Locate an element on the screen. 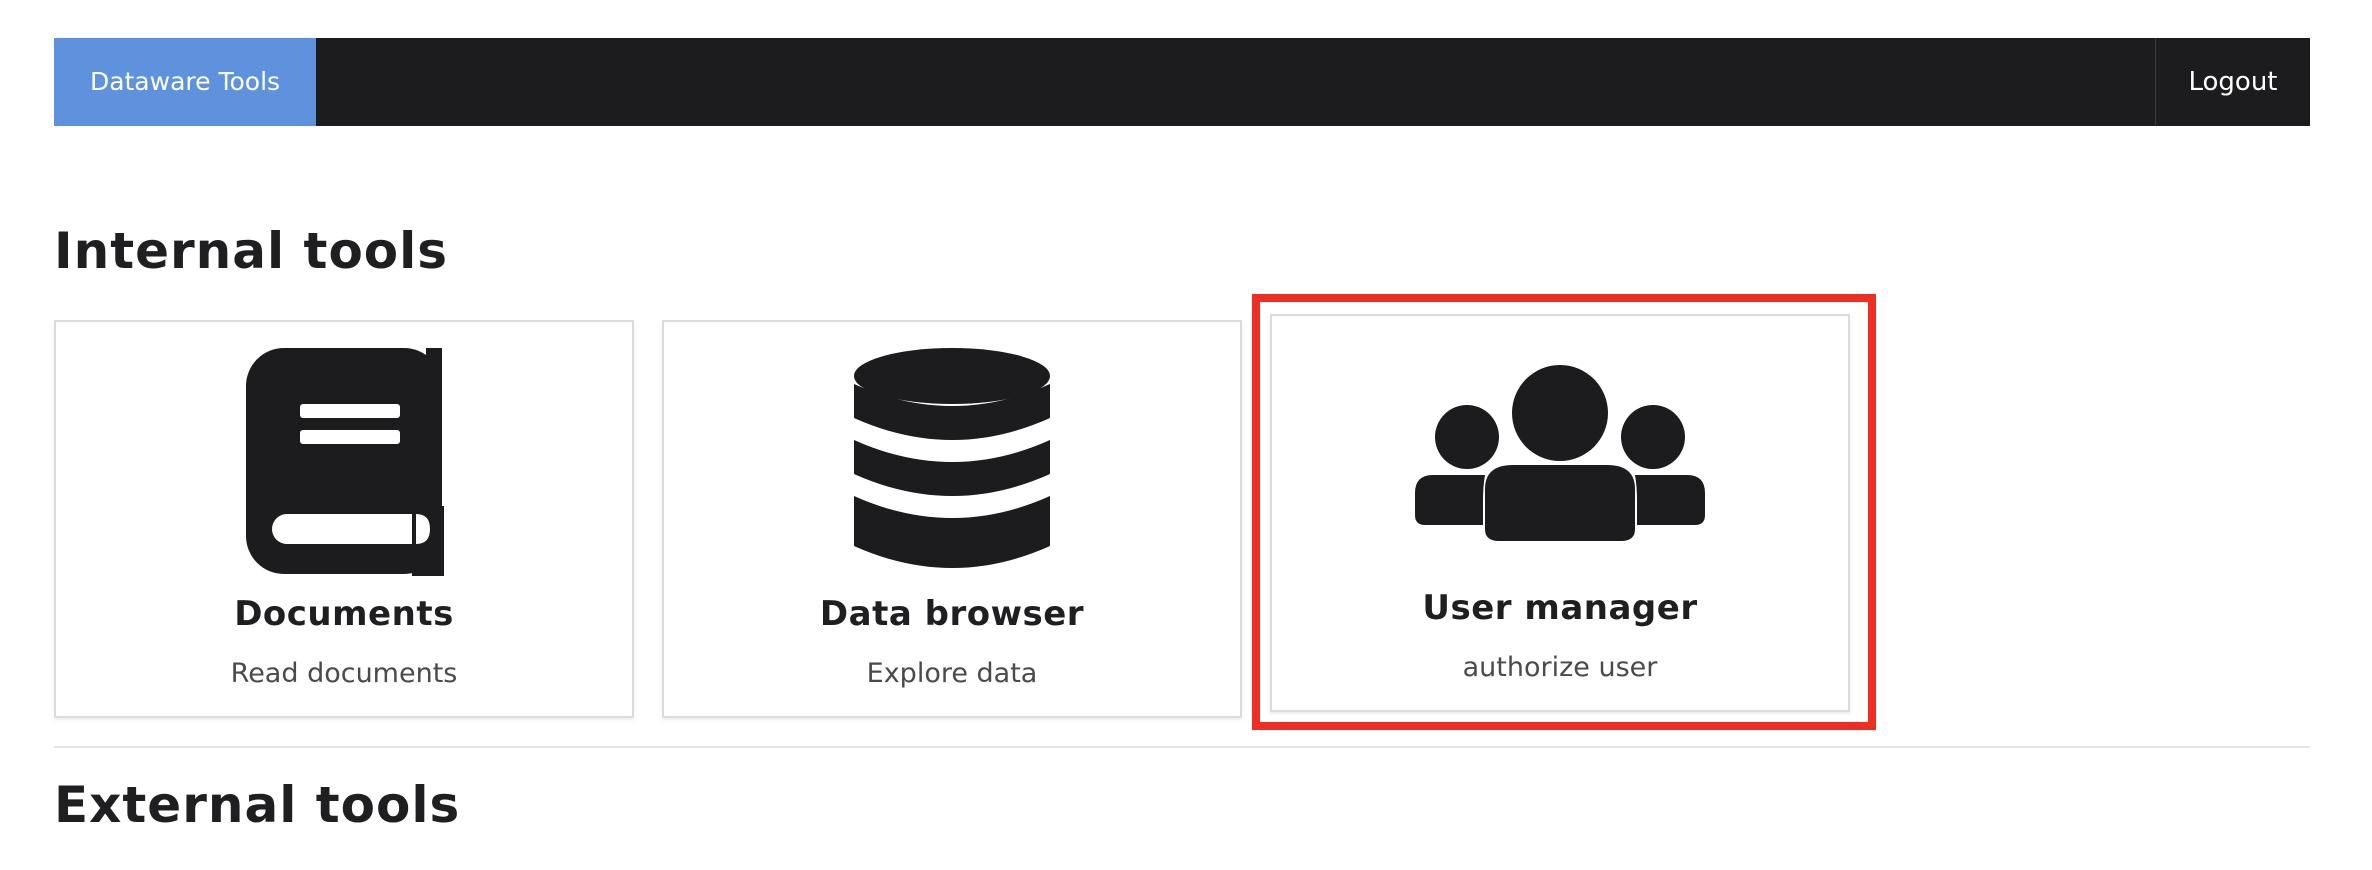  users-icon is located at coordinates (1560, 455).